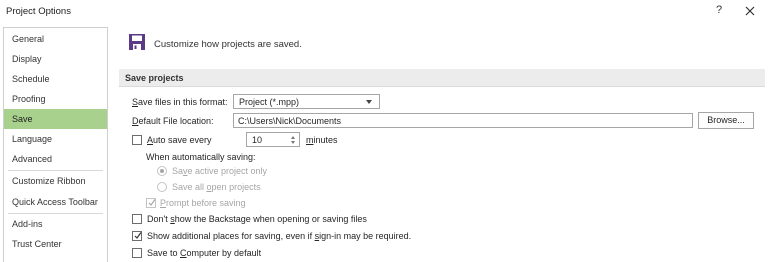 The height and width of the screenshot is (262, 768). What do you see at coordinates (55, 119) in the screenshot?
I see `sidebar-item-save: Save` at bounding box center [55, 119].